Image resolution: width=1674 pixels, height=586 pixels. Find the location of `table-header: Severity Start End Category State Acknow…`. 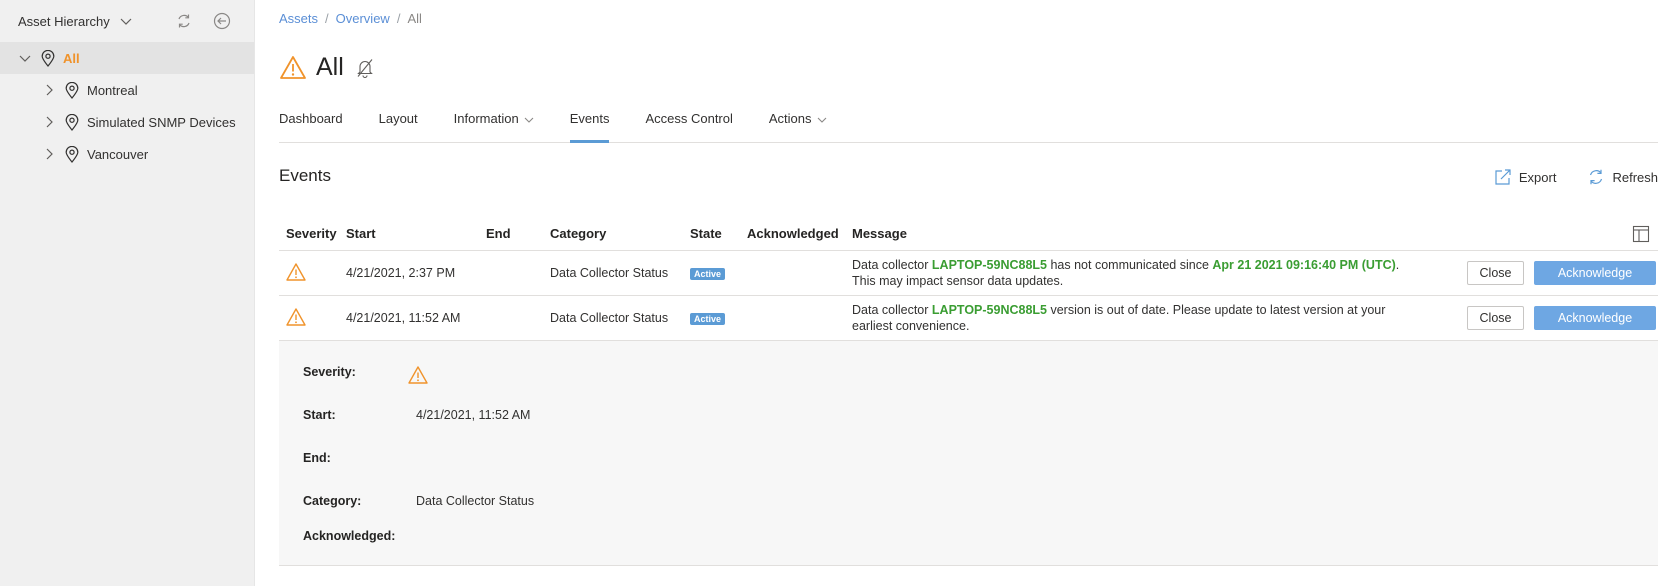

table-header: Severity Start End Category State Acknow… is located at coordinates (968, 234).